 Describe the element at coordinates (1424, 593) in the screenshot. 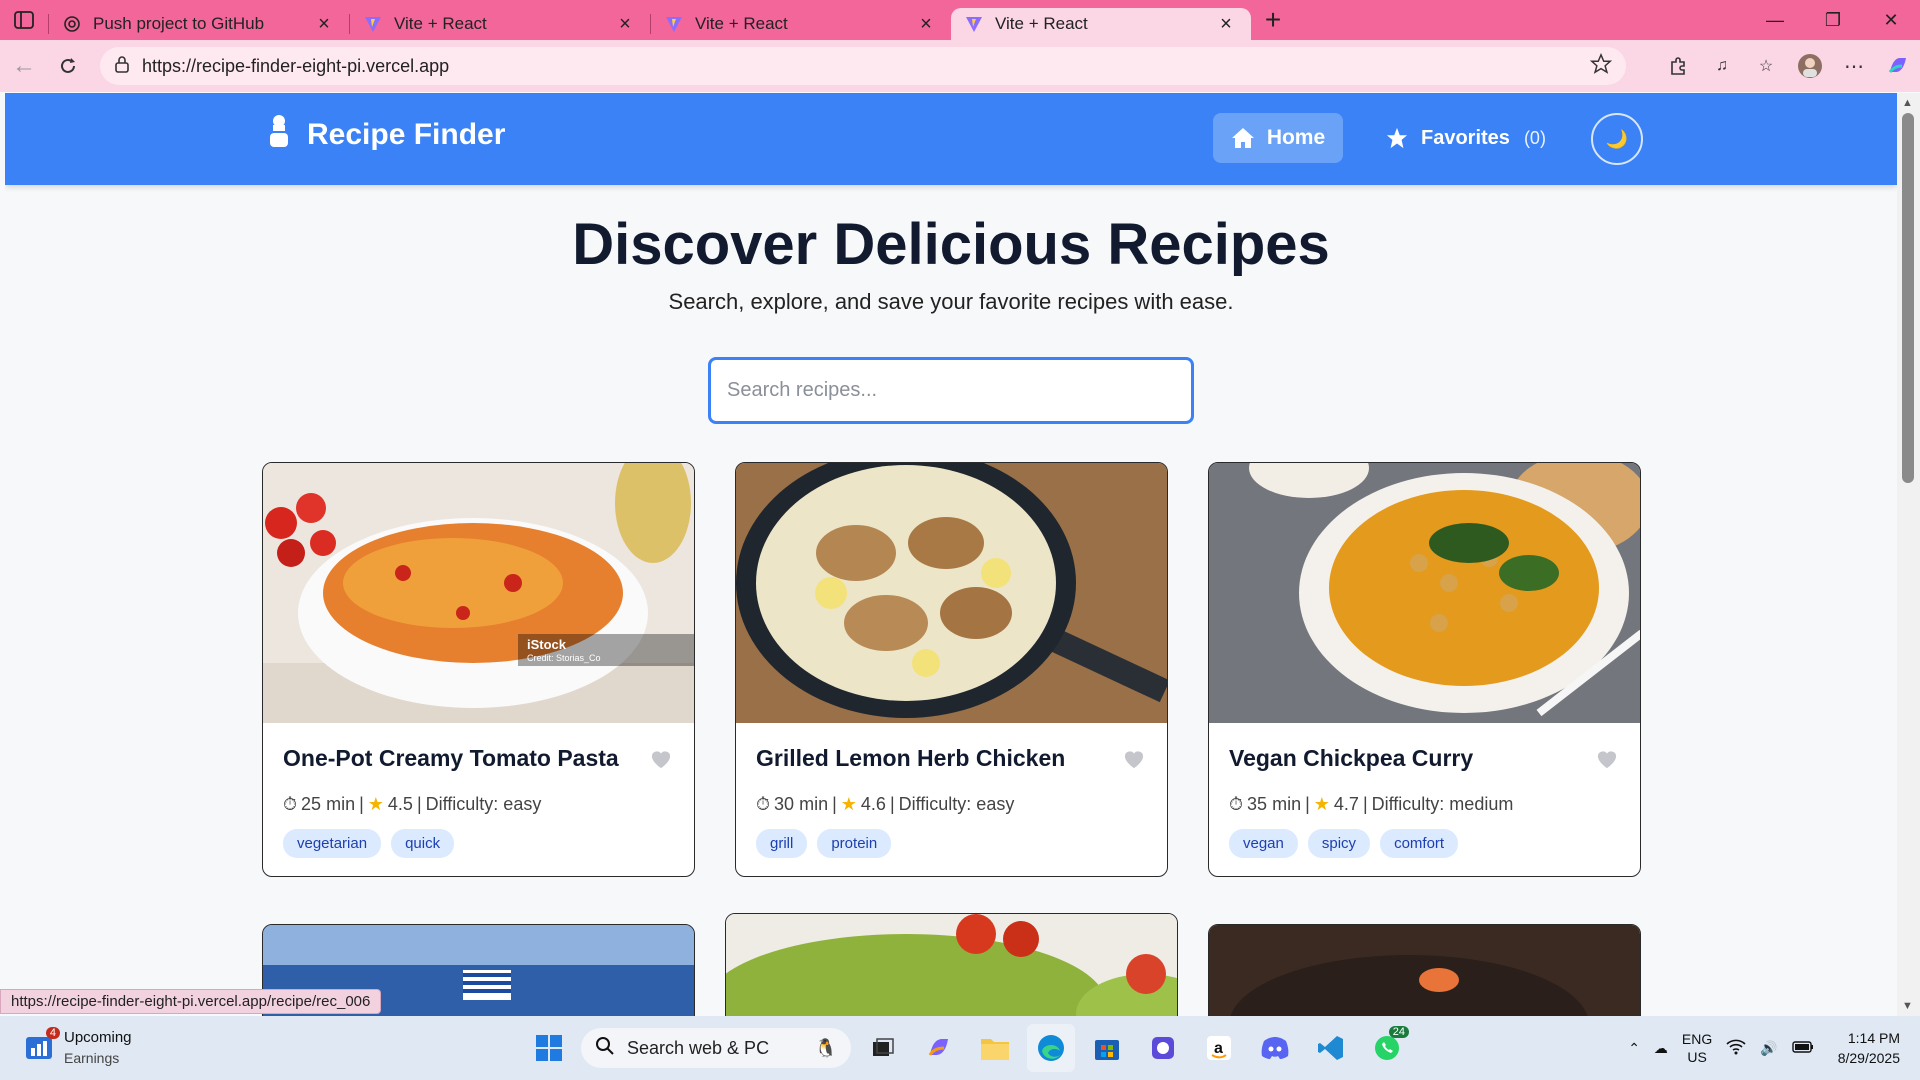

I see `recipe-image-curry` at that location.